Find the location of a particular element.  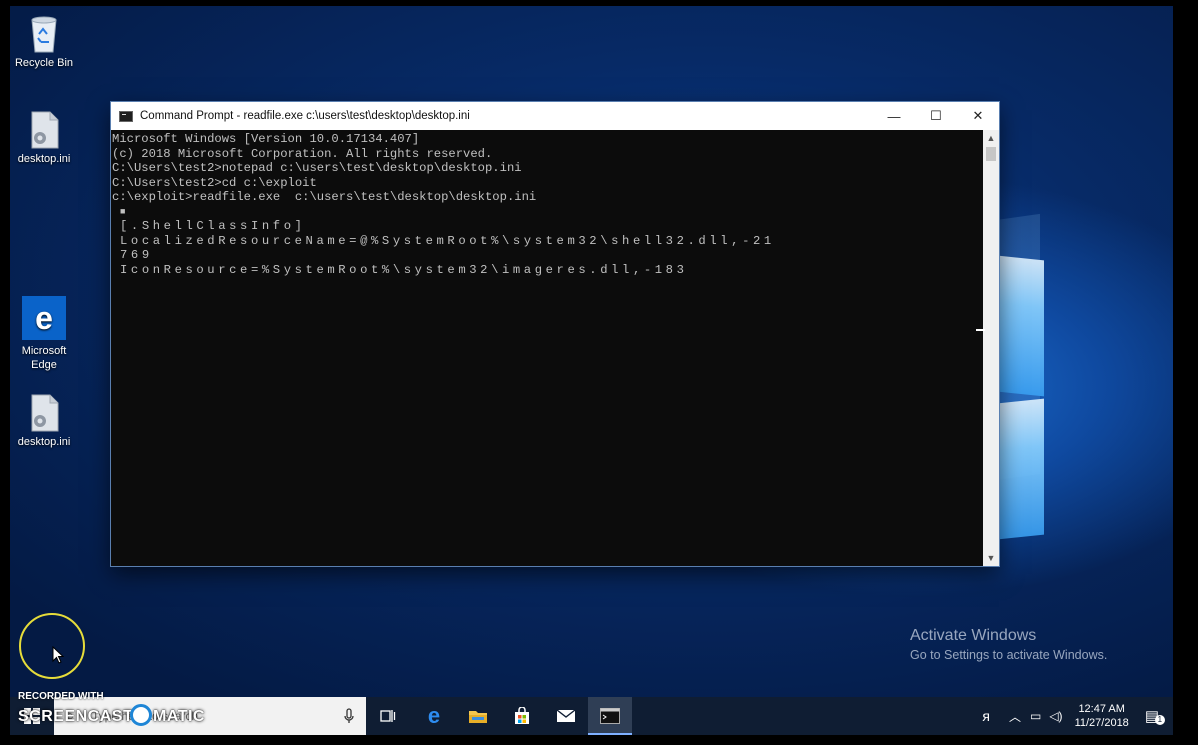

watermark-recorded-with: RECORDED WITH is located at coordinates (61, 696).